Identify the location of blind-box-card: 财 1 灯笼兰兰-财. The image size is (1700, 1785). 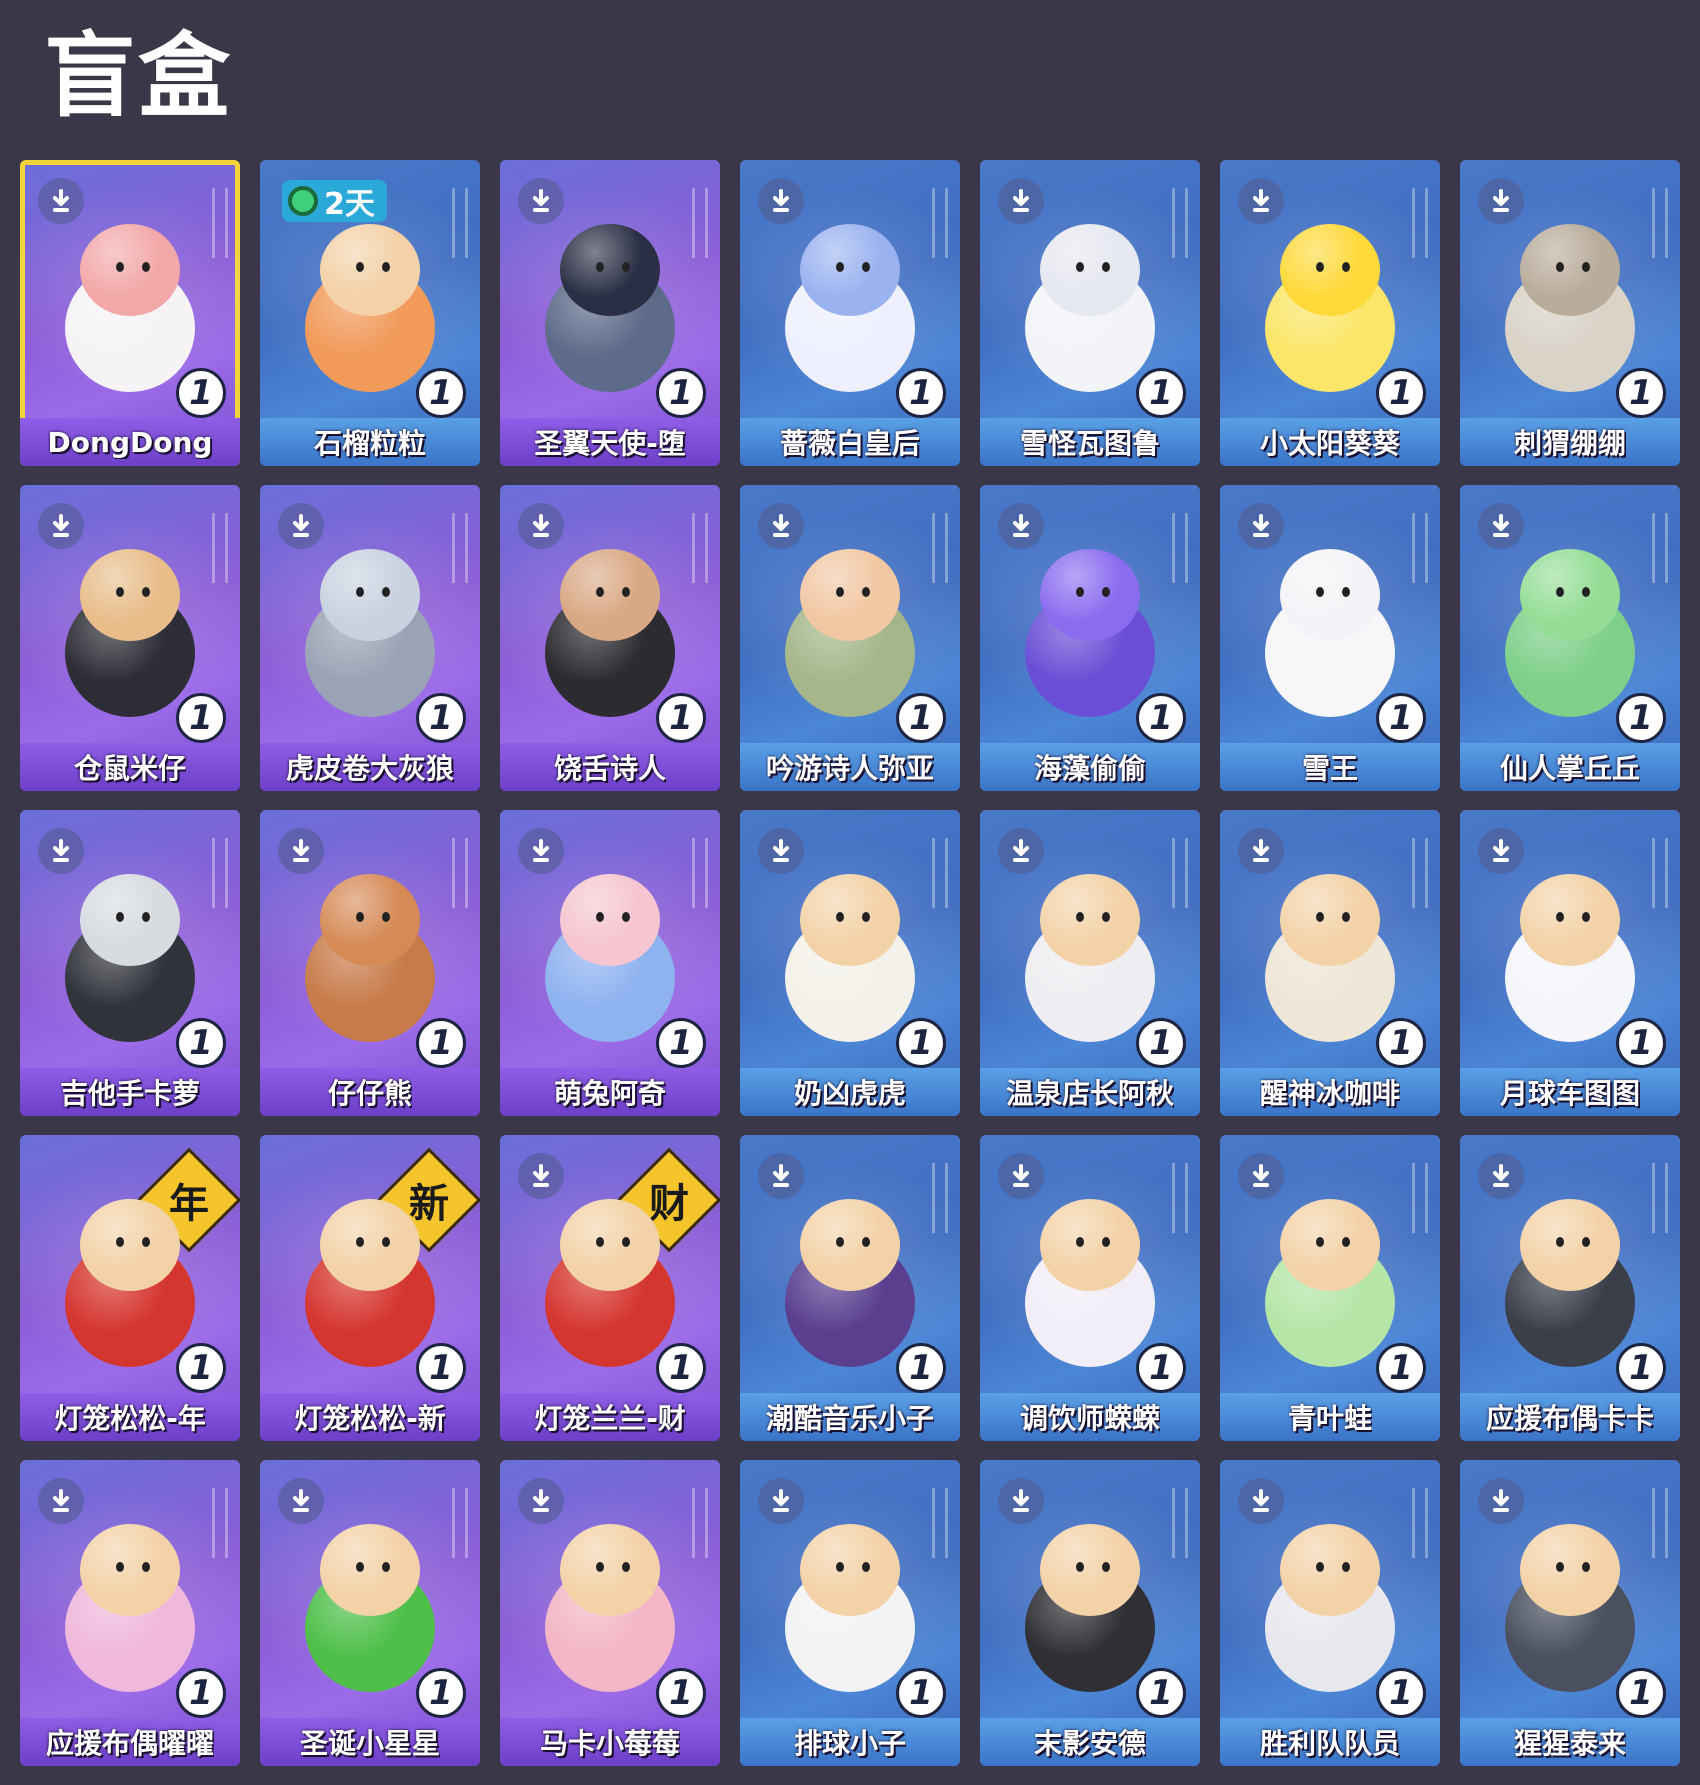
(610, 1288).